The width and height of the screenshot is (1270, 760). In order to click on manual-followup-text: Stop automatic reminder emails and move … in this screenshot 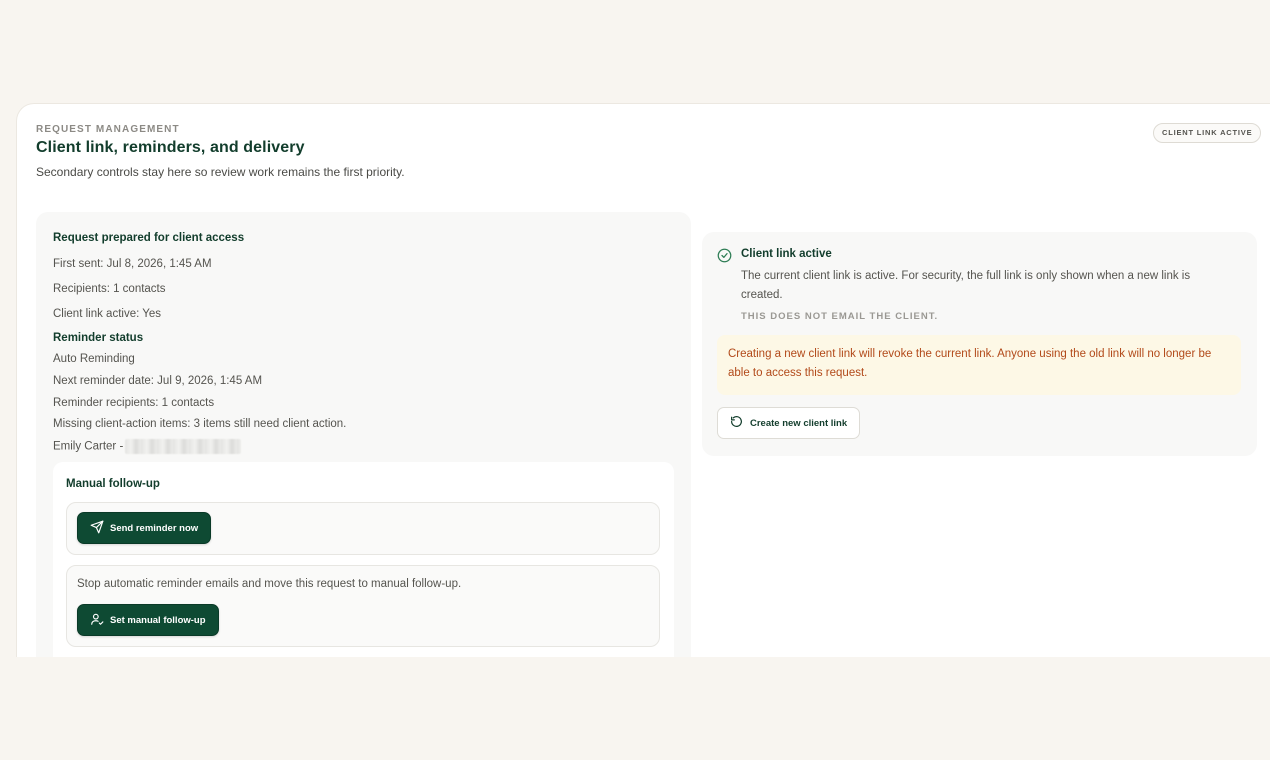, I will do `click(269, 584)`.